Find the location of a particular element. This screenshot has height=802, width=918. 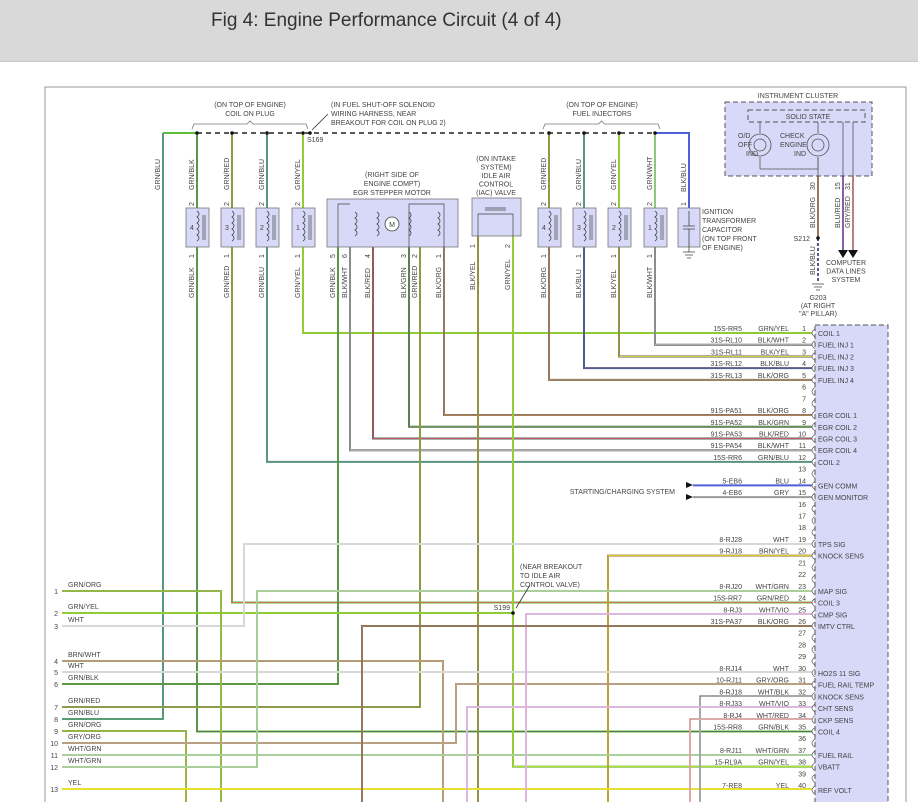

coils-4-top-color: GRN/BLK is located at coordinates (192, 174).